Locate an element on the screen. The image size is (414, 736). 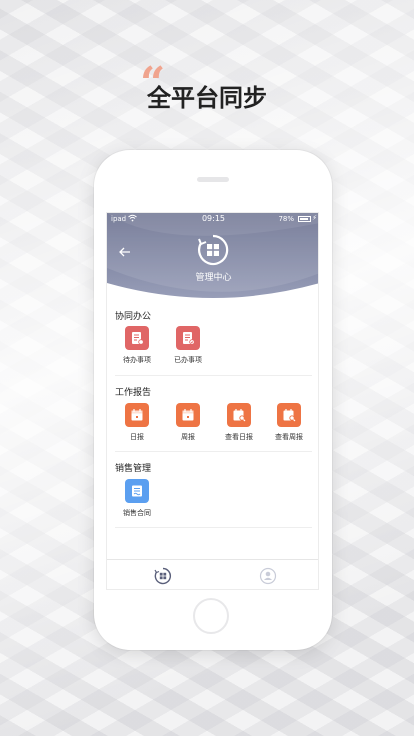
done-label: 已办事项 is located at coordinates (188, 360).